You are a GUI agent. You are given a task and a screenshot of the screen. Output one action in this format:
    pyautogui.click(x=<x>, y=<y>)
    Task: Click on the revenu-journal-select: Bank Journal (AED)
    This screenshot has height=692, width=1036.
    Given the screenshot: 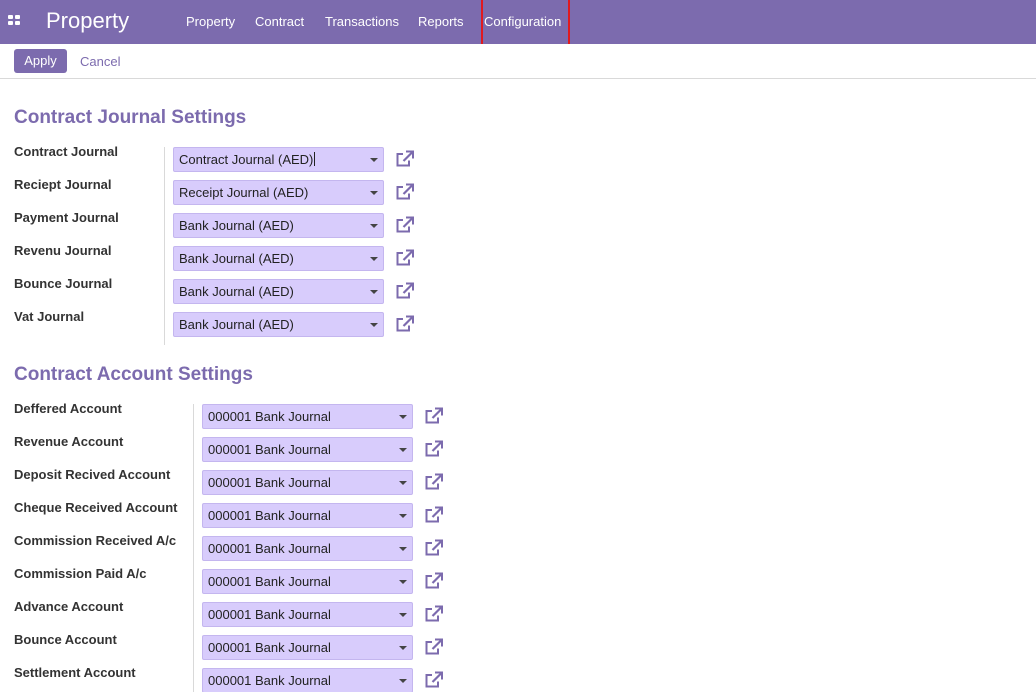 What is the action you would take?
    pyautogui.click(x=278, y=258)
    